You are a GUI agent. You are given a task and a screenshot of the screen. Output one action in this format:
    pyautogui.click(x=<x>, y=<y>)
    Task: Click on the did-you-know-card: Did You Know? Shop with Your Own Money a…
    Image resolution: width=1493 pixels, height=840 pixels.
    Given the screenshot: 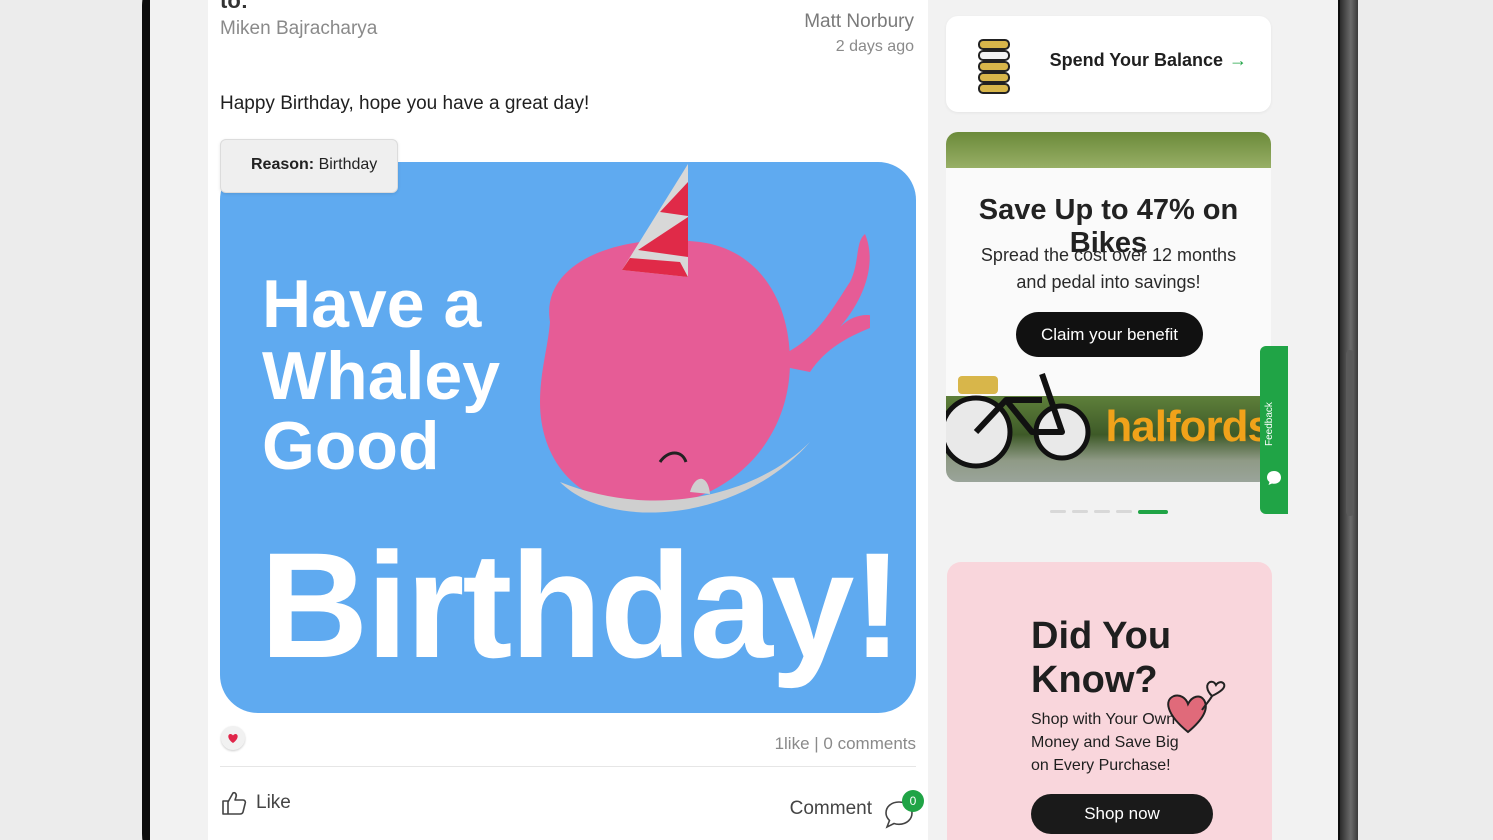 What is the action you would take?
    pyautogui.click(x=1109, y=701)
    